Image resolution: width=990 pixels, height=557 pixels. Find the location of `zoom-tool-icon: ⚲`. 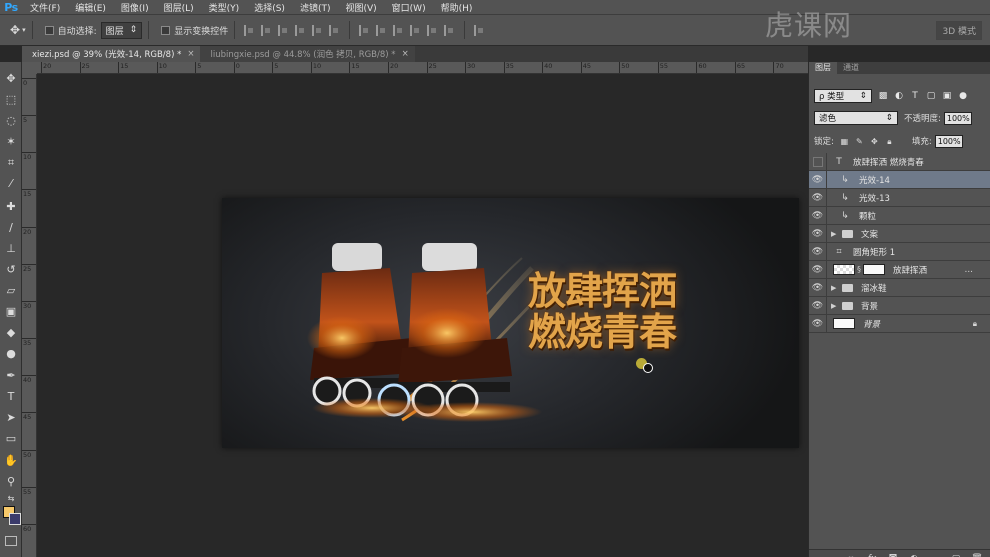

zoom-tool-icon: ⚲ is located at coordinates (11, 481).